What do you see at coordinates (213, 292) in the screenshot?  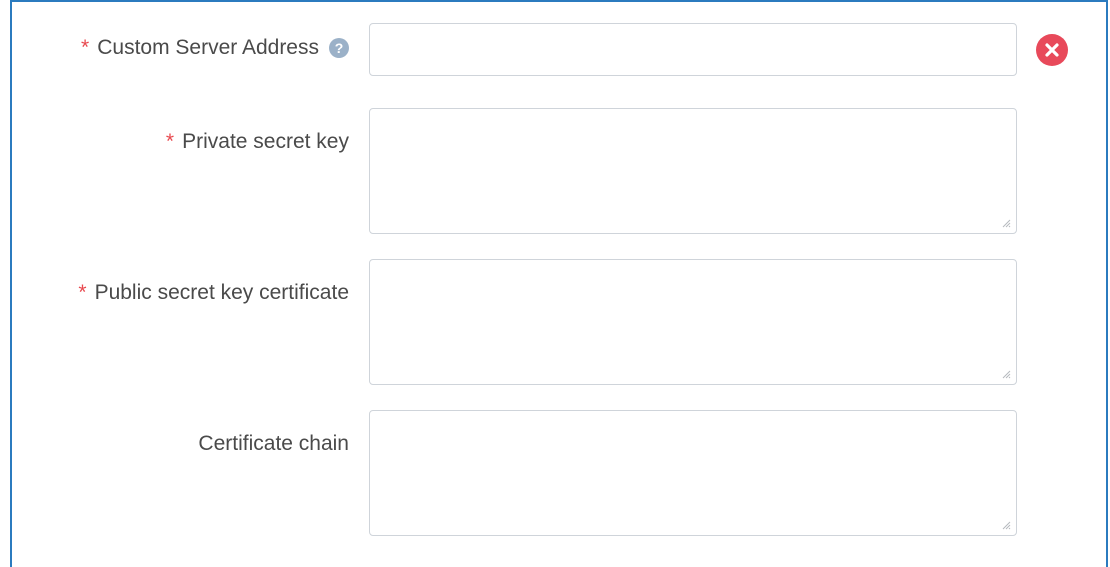 I see `public-secret-key-certificate-label: * Public secret key certificate` at bounding box center [213, 292].